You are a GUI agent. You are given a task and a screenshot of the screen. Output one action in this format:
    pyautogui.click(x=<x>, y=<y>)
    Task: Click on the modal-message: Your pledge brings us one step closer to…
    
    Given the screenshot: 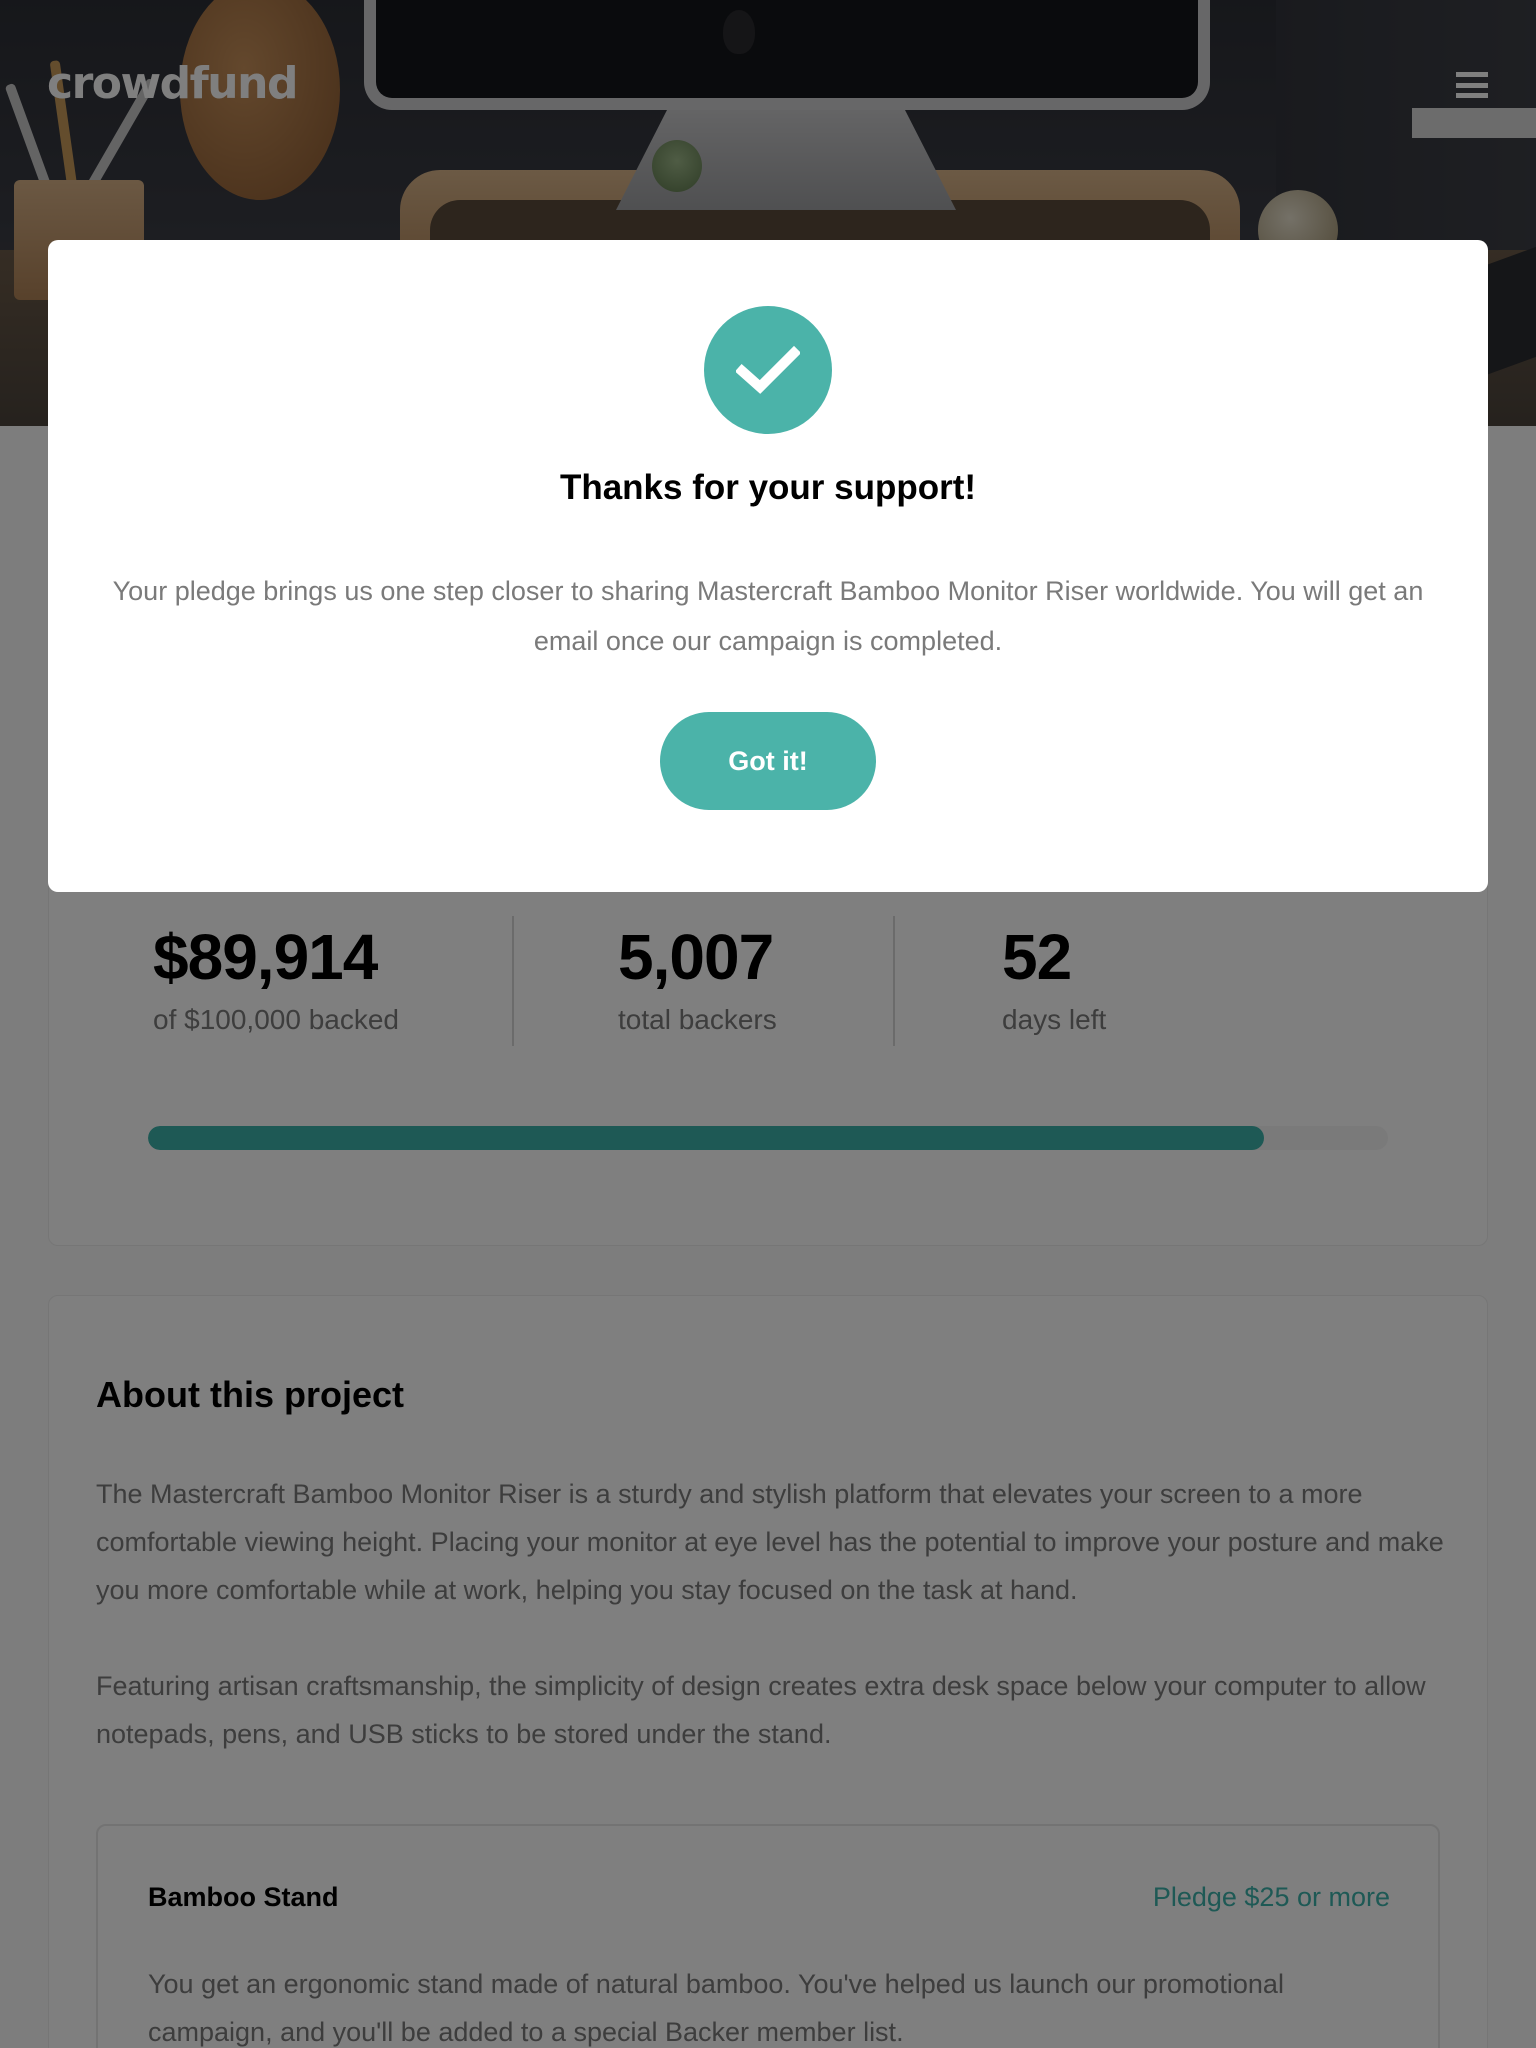 What is the action you would take?
    pyautogui.click(x=768, y=616)
    